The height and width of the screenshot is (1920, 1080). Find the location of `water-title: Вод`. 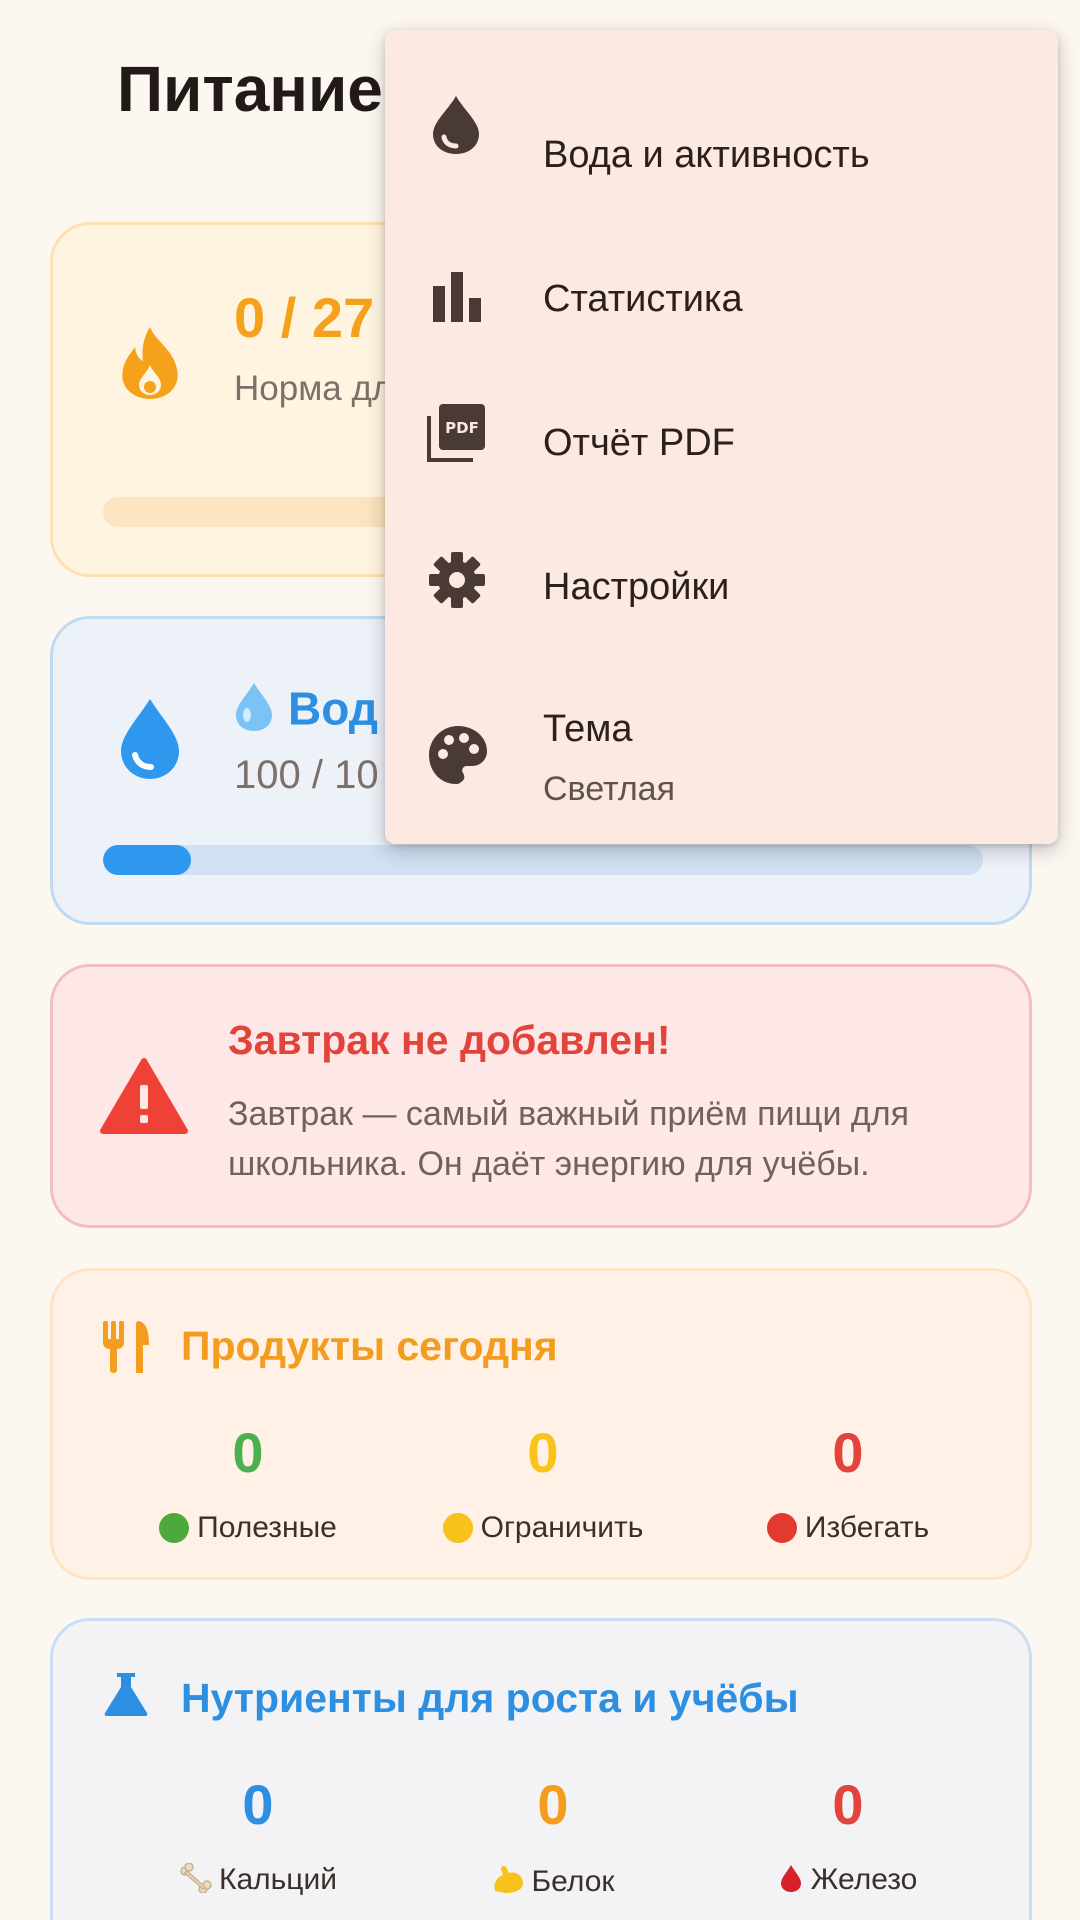

water-title: Вод is located at coordinates (306, 712).